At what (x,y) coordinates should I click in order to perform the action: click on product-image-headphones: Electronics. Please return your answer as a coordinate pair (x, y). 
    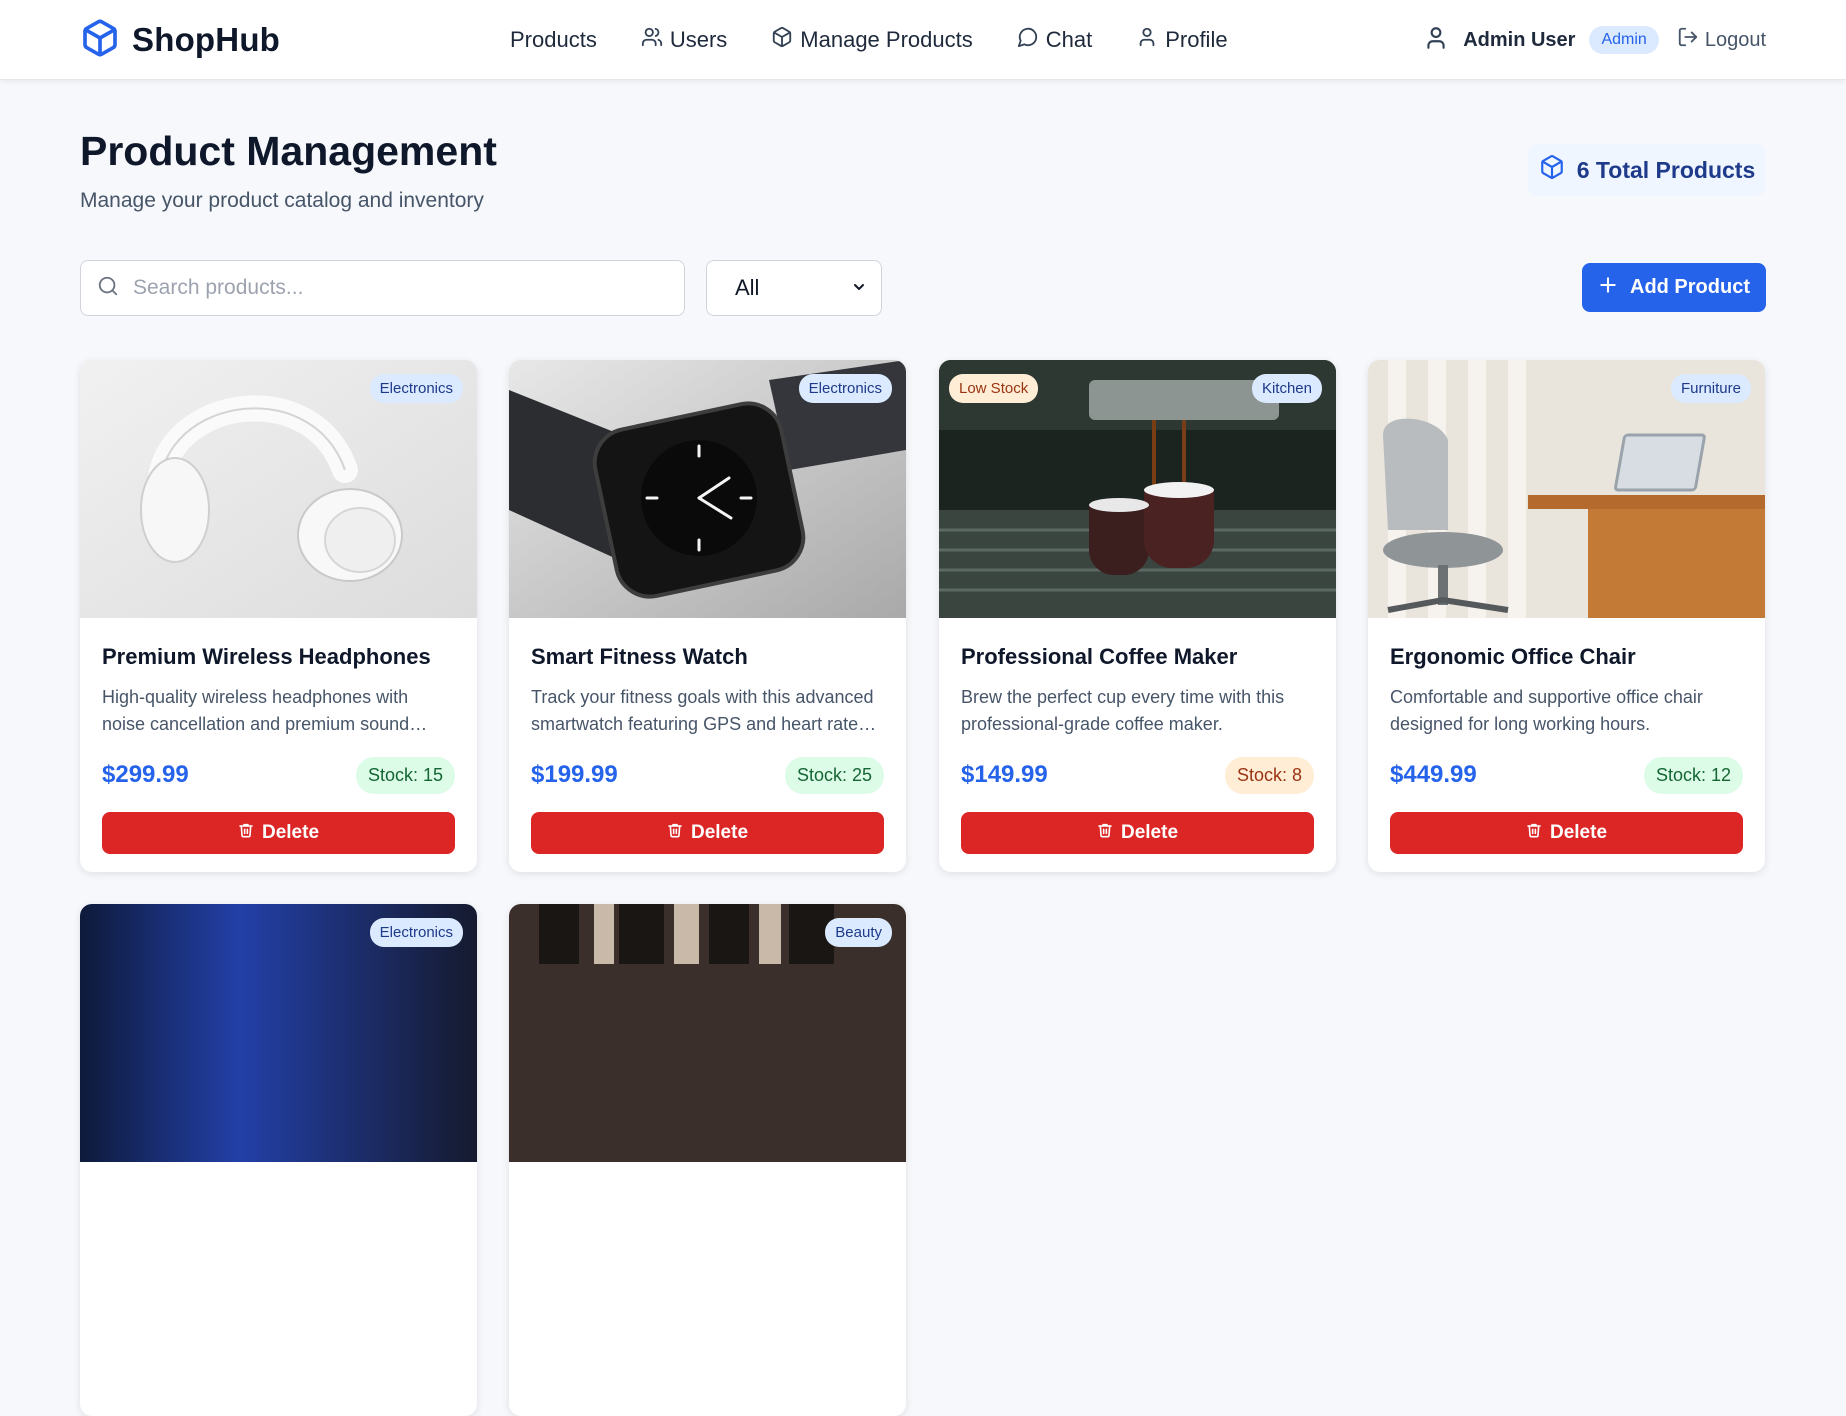
    Looking at the image, I should click on (278, 489).